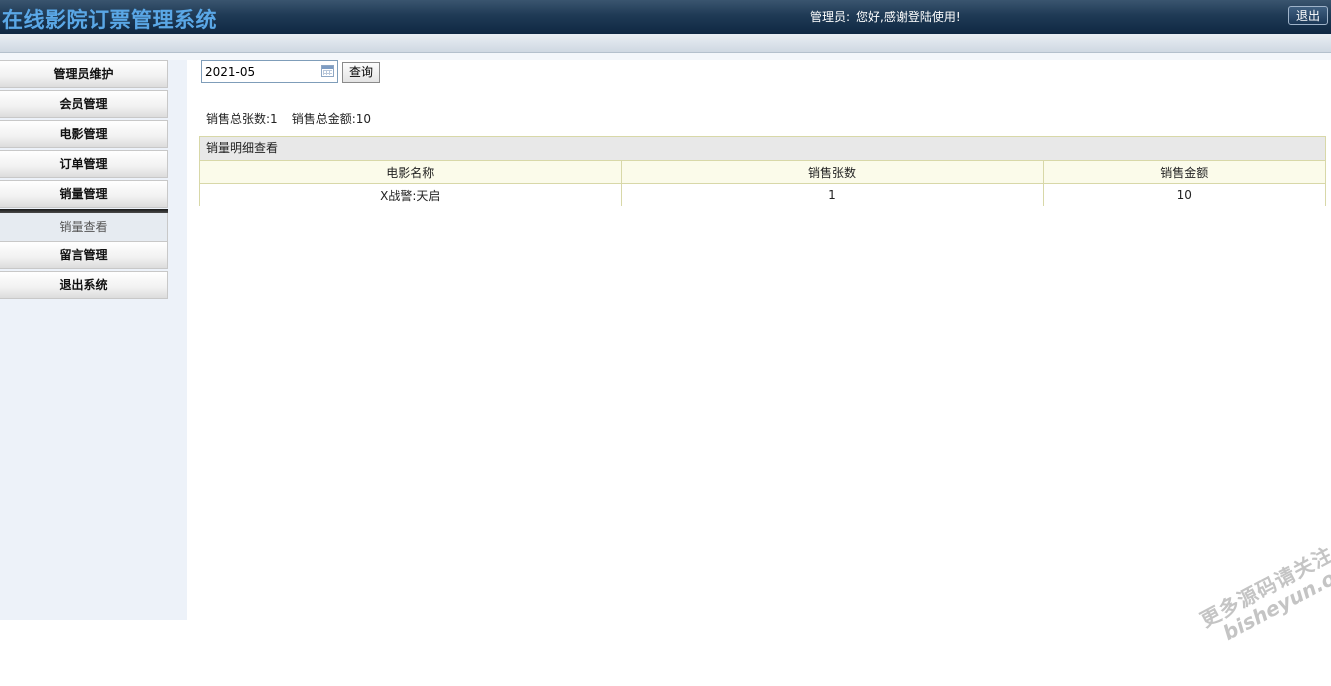  What do you see at coordinates (832, 194) in the screenshot?
I see `cell-tickets-sold: 1` at bounding box center [832, 194].